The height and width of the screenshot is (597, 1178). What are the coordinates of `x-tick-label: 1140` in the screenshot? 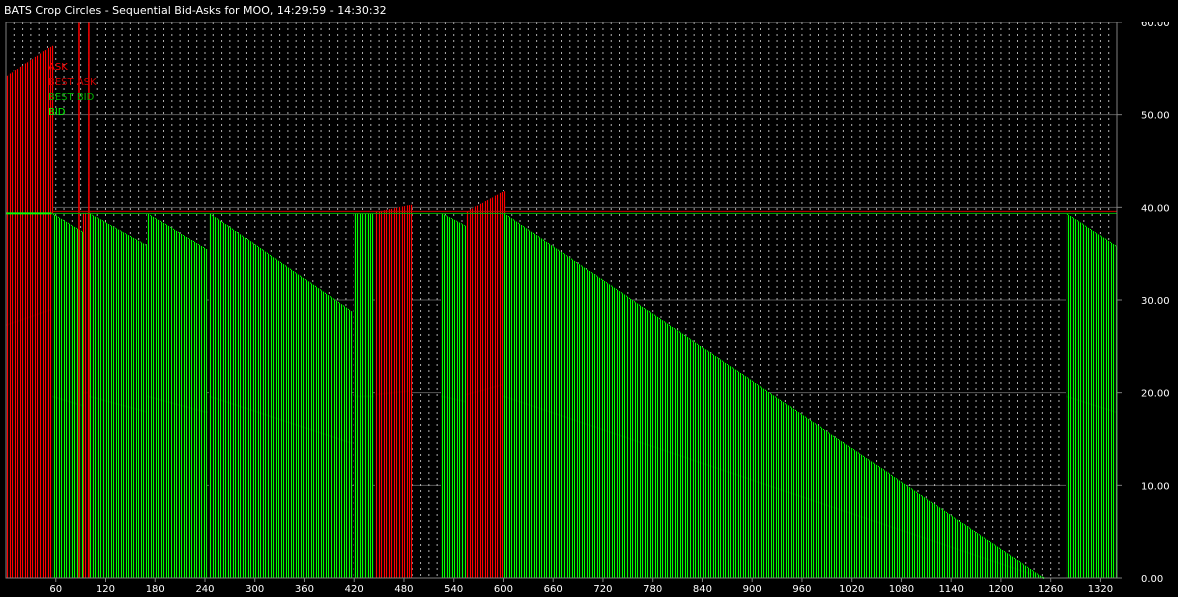 It's located at (950, 589).